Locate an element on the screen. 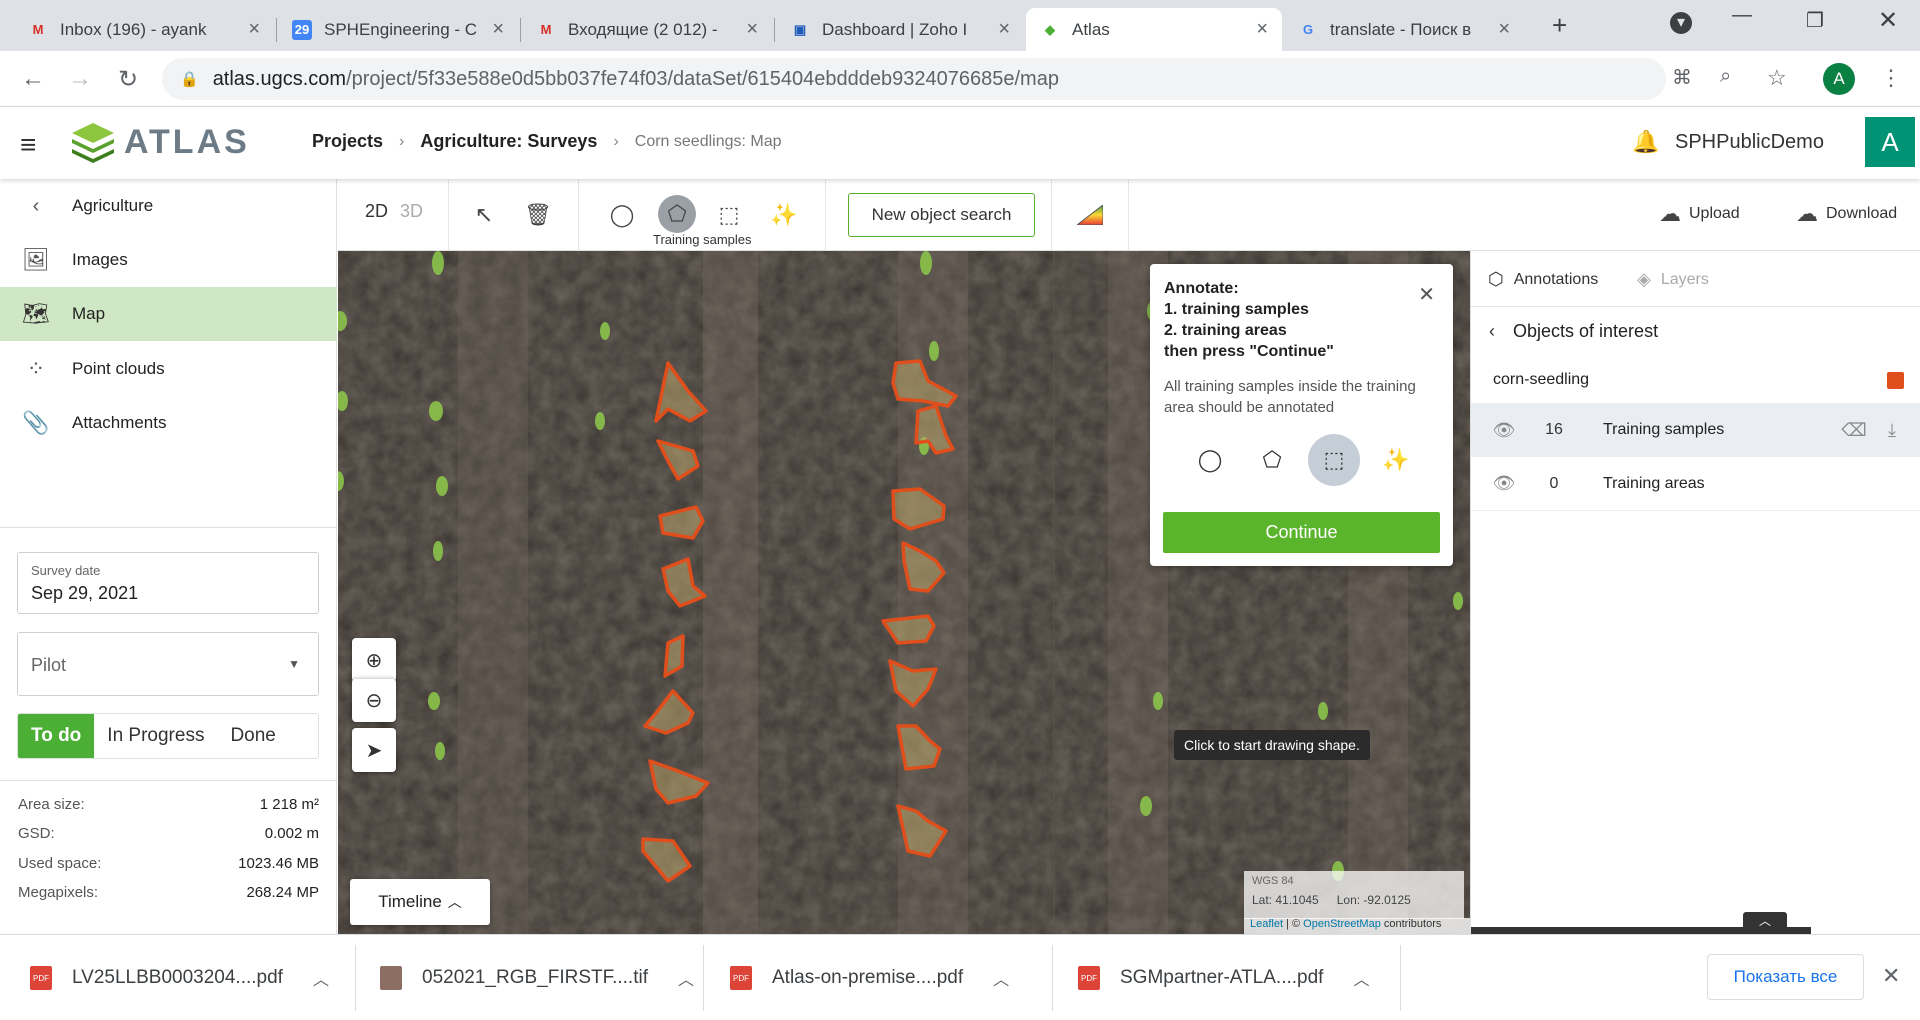  download-icon: ⤓ is located at coordinates (1892, 430).